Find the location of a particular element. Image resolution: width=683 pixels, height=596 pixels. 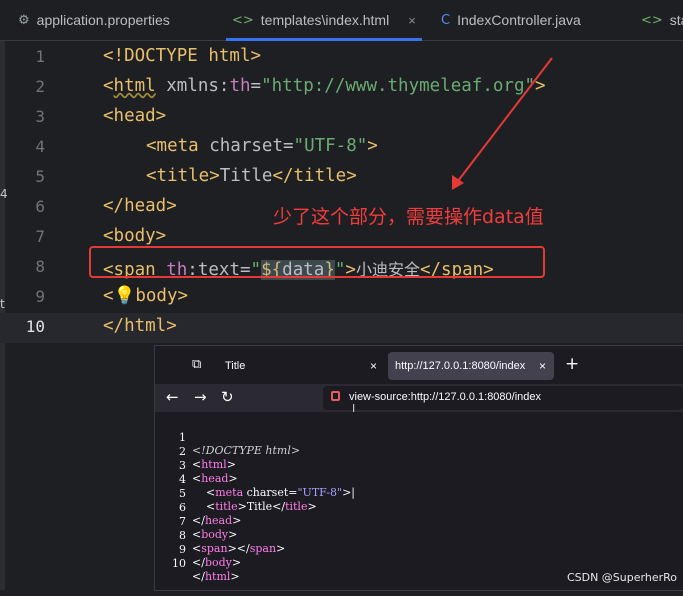

code-line: 4 <meta charset="UTF-8"> is located at coordinates (341, 148).